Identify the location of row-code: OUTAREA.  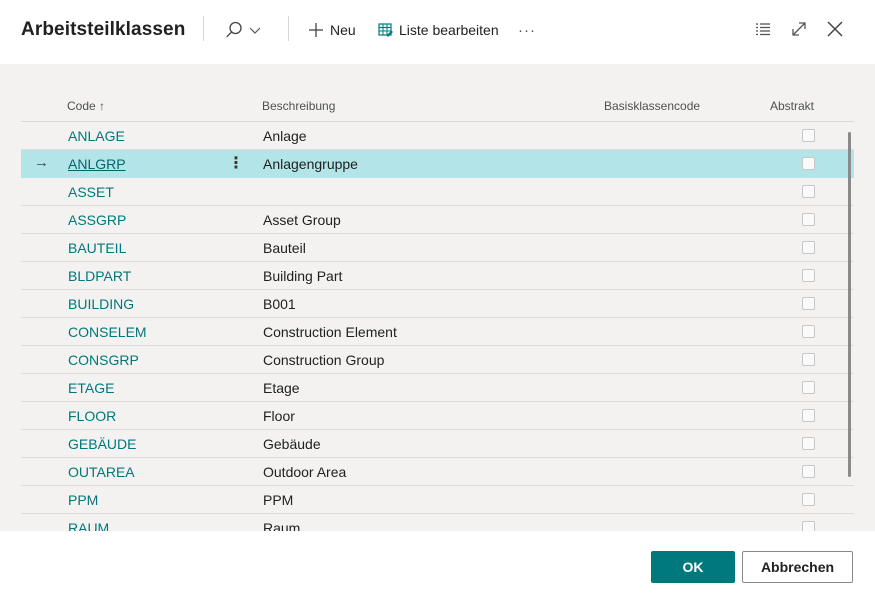
(101, 472).